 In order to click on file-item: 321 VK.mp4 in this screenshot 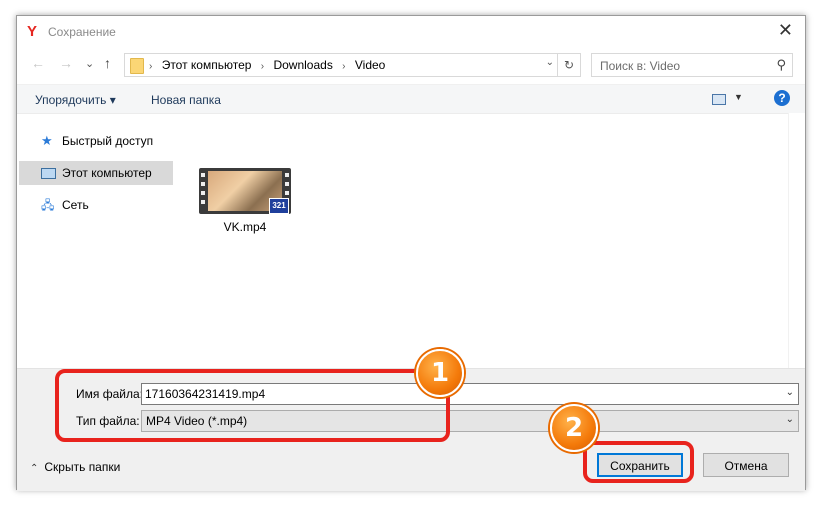, I will do `click(245, 204)`.